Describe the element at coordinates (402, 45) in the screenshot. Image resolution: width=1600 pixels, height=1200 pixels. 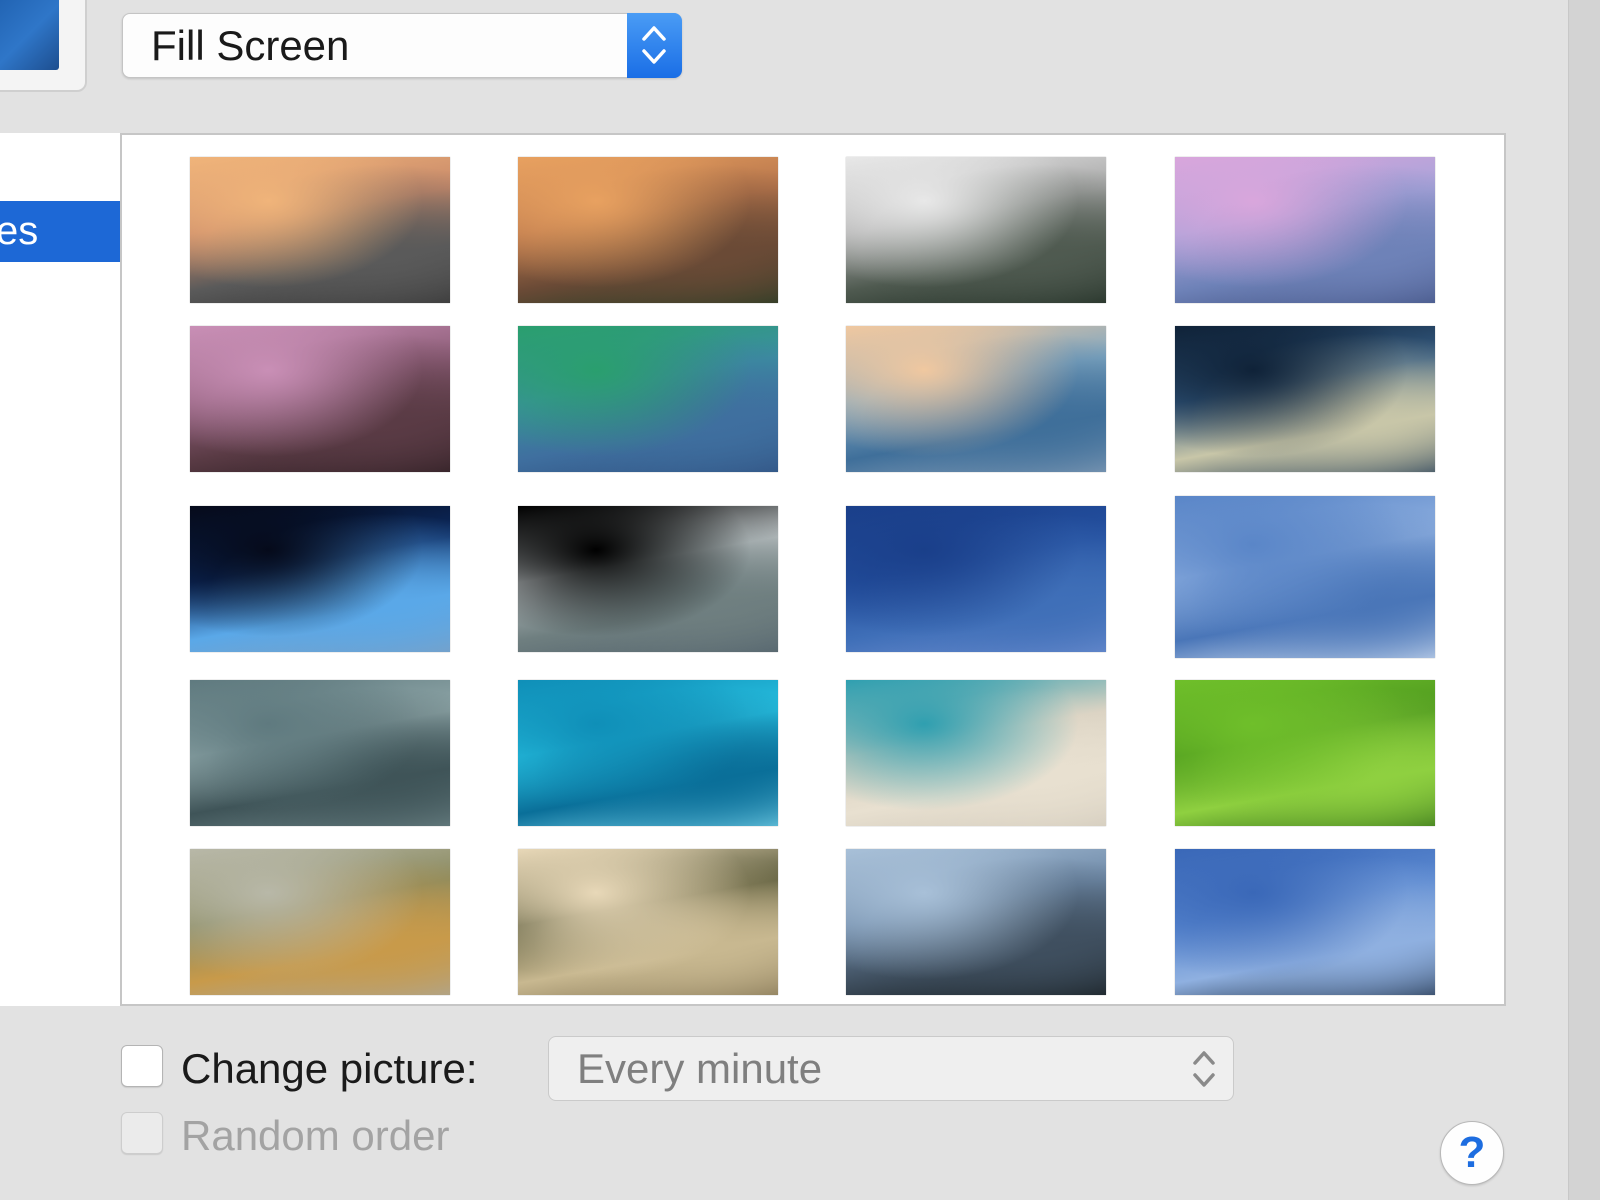
I see `scaling-popup: Fill Screen` at that location.